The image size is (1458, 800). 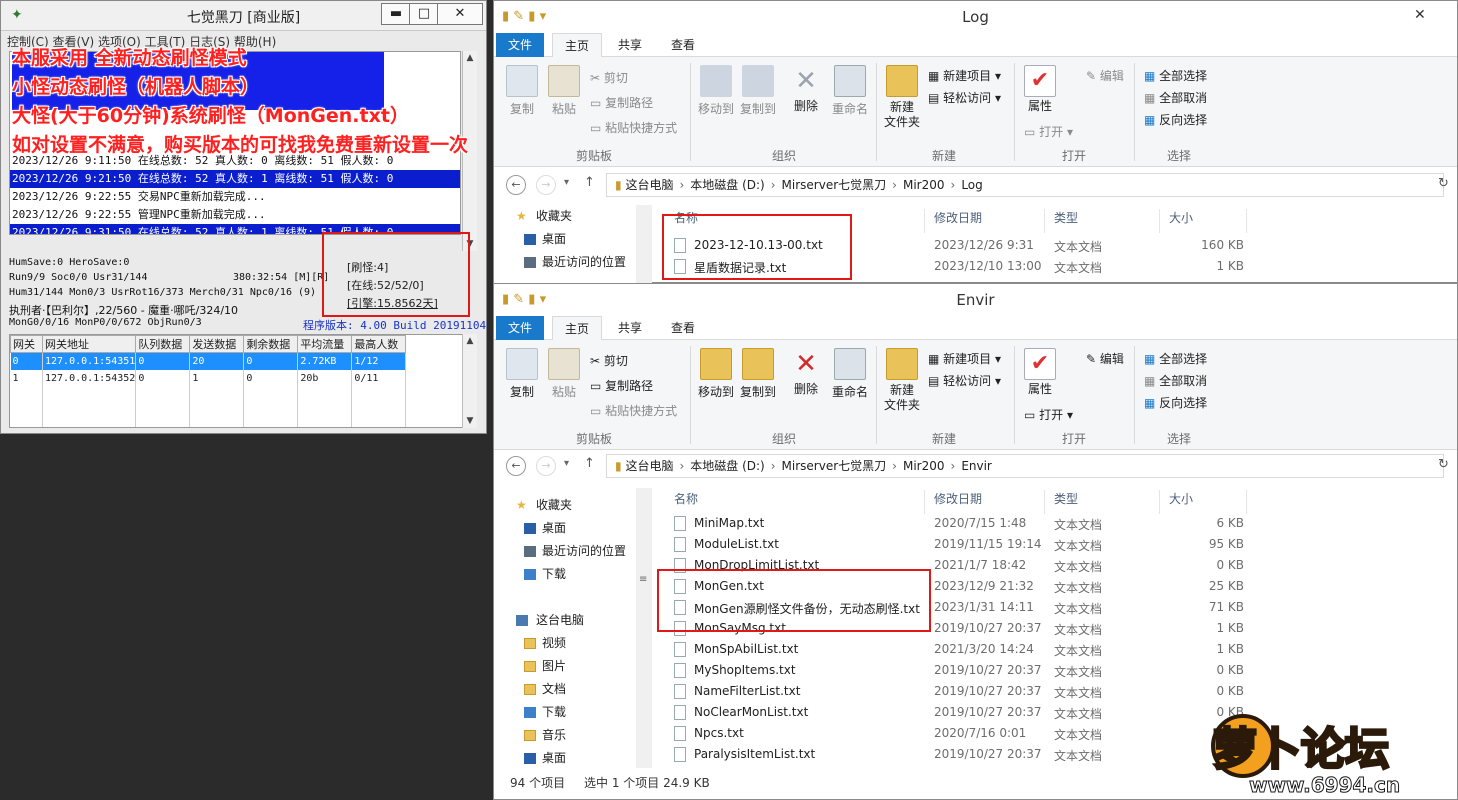 I want to click on nav-downloads-pc: 下载, so click(x=565, y=712).